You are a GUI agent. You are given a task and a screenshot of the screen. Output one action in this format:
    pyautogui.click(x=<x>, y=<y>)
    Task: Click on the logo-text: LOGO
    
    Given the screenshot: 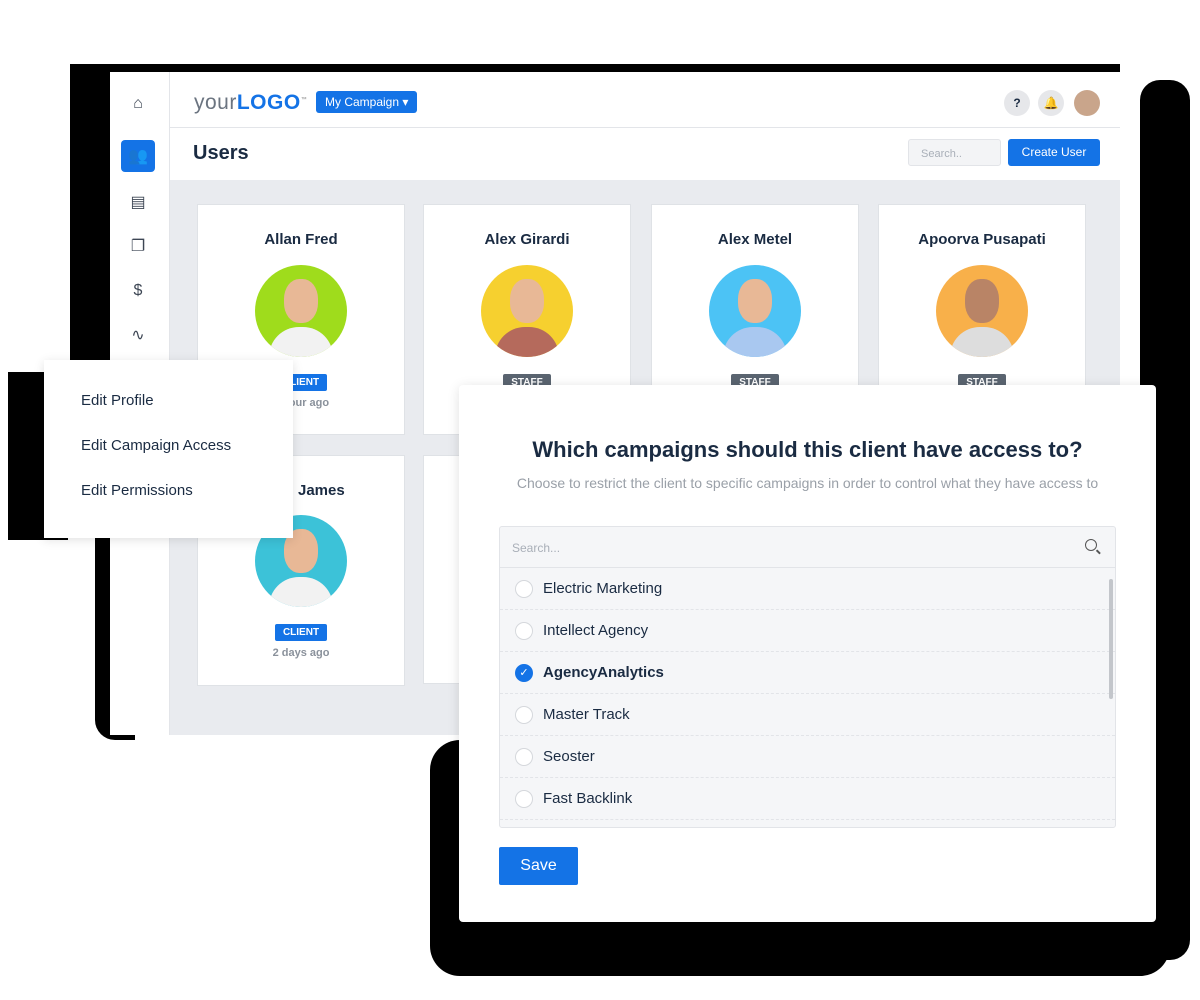 What is the action you would take?
    pyautogui.click(x=268, y=102)
    